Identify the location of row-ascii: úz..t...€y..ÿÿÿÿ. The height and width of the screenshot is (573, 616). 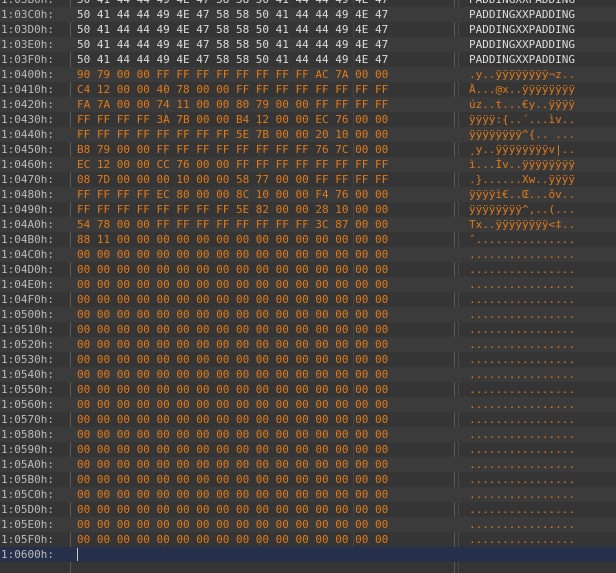
(542, 104).